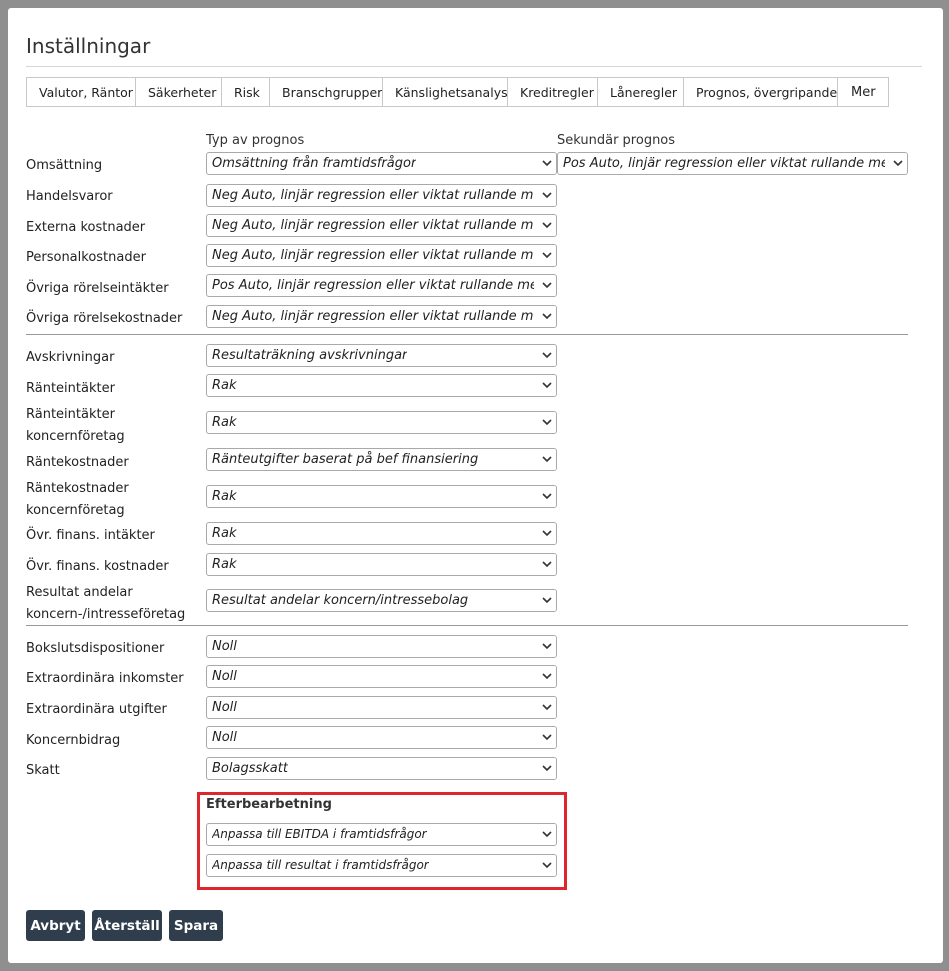 The image size is (949, 971). What do you see at coordinates (95, 648) in the screenshot?
I see `row-label-bokslutsdispositioner: Bokslutsdispositioner` at bounding box center [95, 648].